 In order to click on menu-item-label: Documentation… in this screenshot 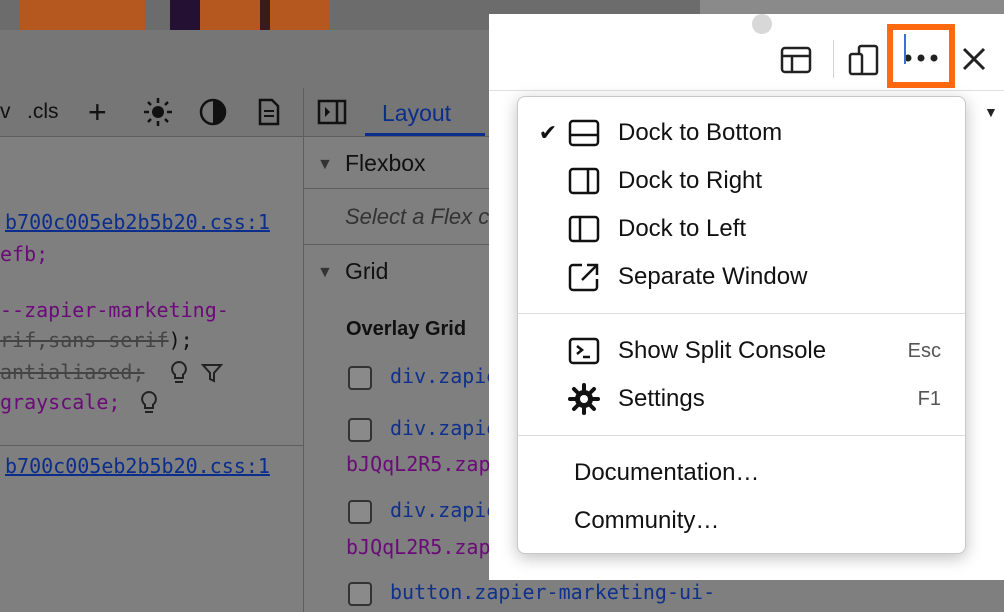, I will do `click(667, 472)`.